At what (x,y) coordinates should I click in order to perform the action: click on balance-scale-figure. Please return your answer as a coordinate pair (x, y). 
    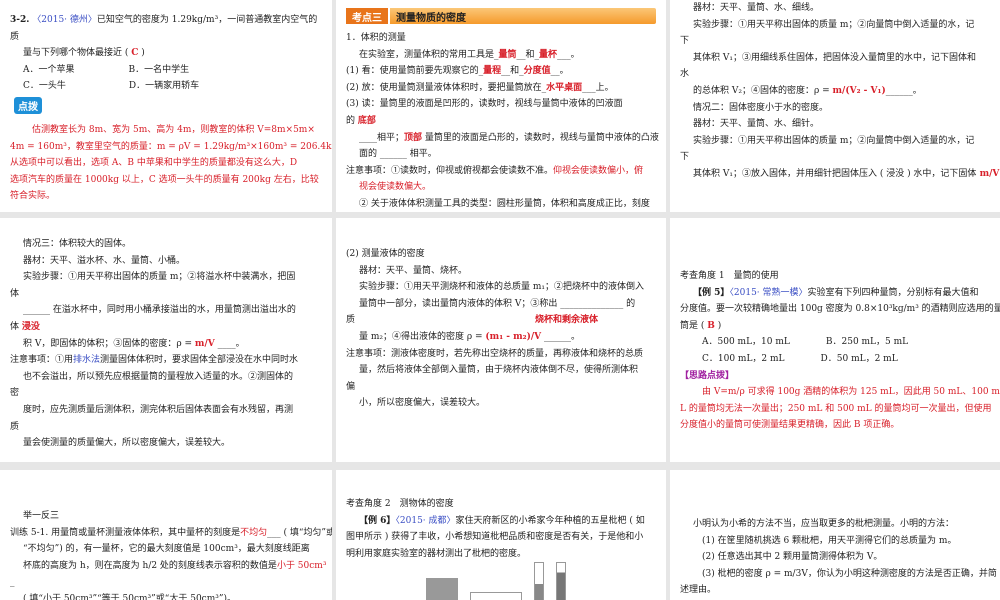
    Looking at the image, I should click on (496, 596).